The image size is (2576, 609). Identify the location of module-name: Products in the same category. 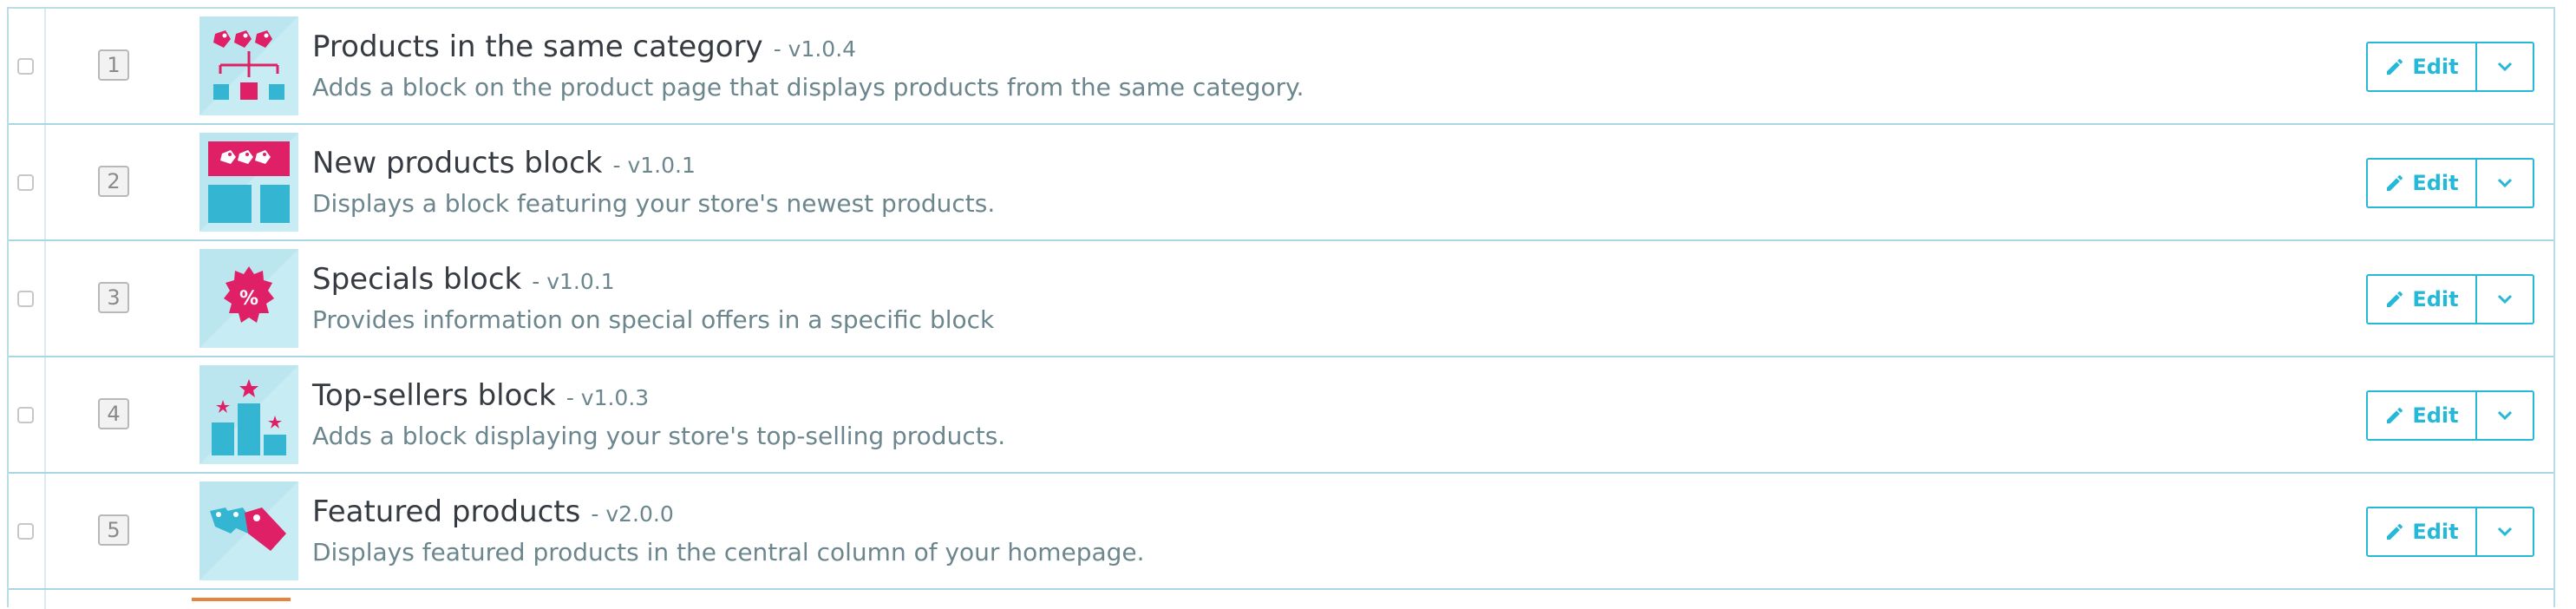
(537, 46).